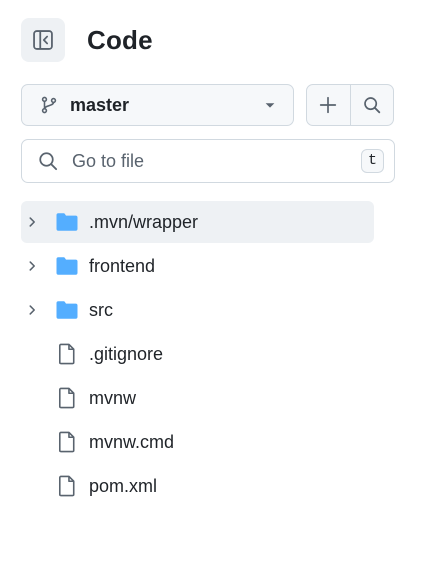  Describe the element at coordinates (372, 161) in the screenshot. I see `keyboard-shortcut-hint: t` at that location.